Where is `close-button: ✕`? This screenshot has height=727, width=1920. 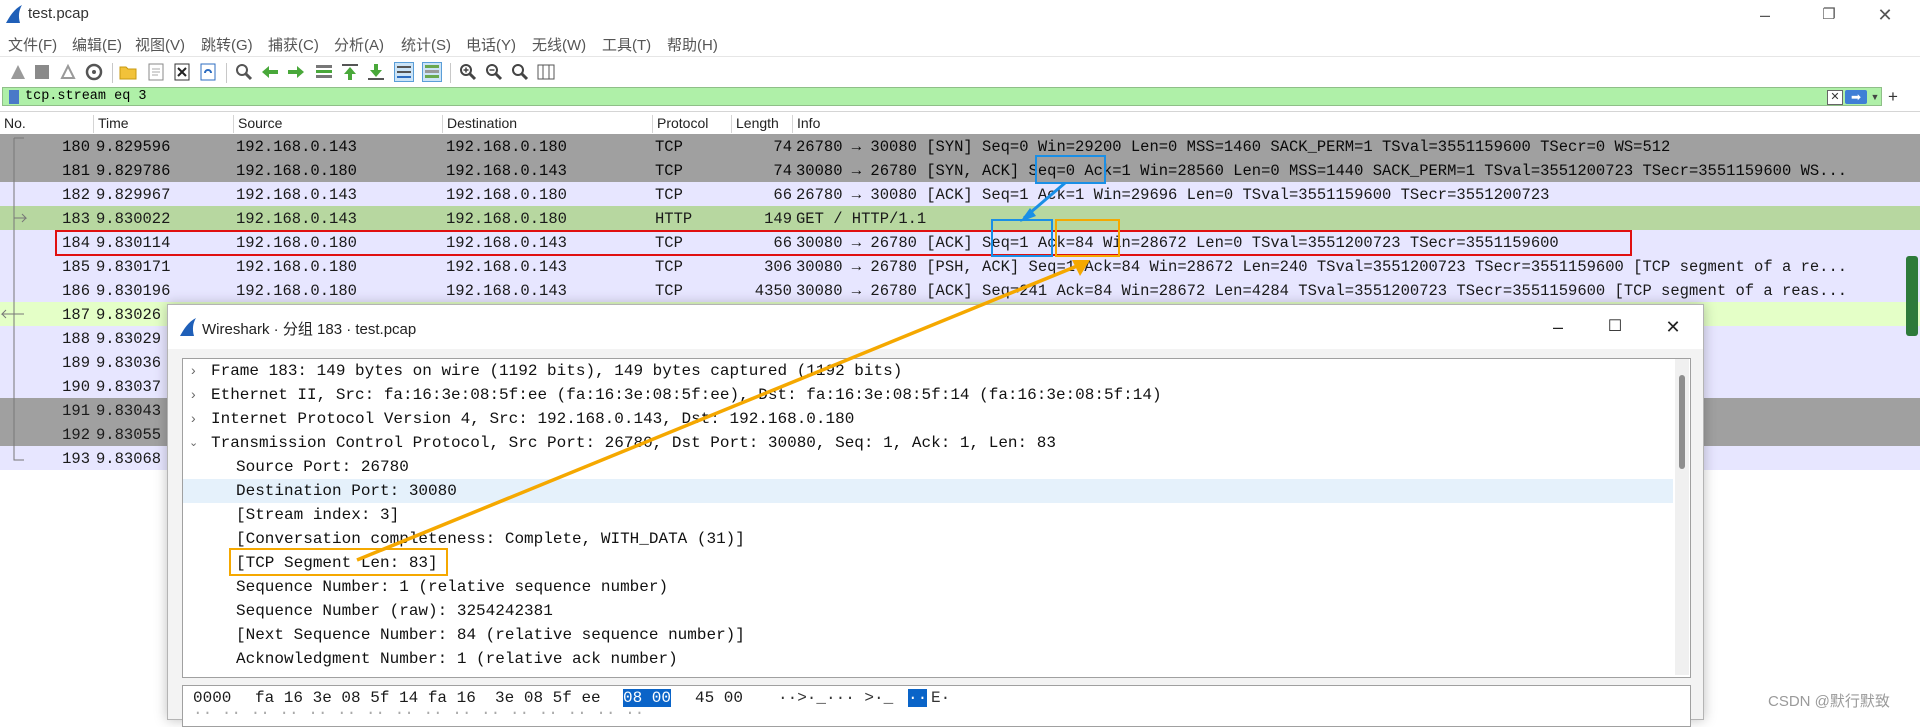
close-button: ✕ is located at coordinates (1885, 15).